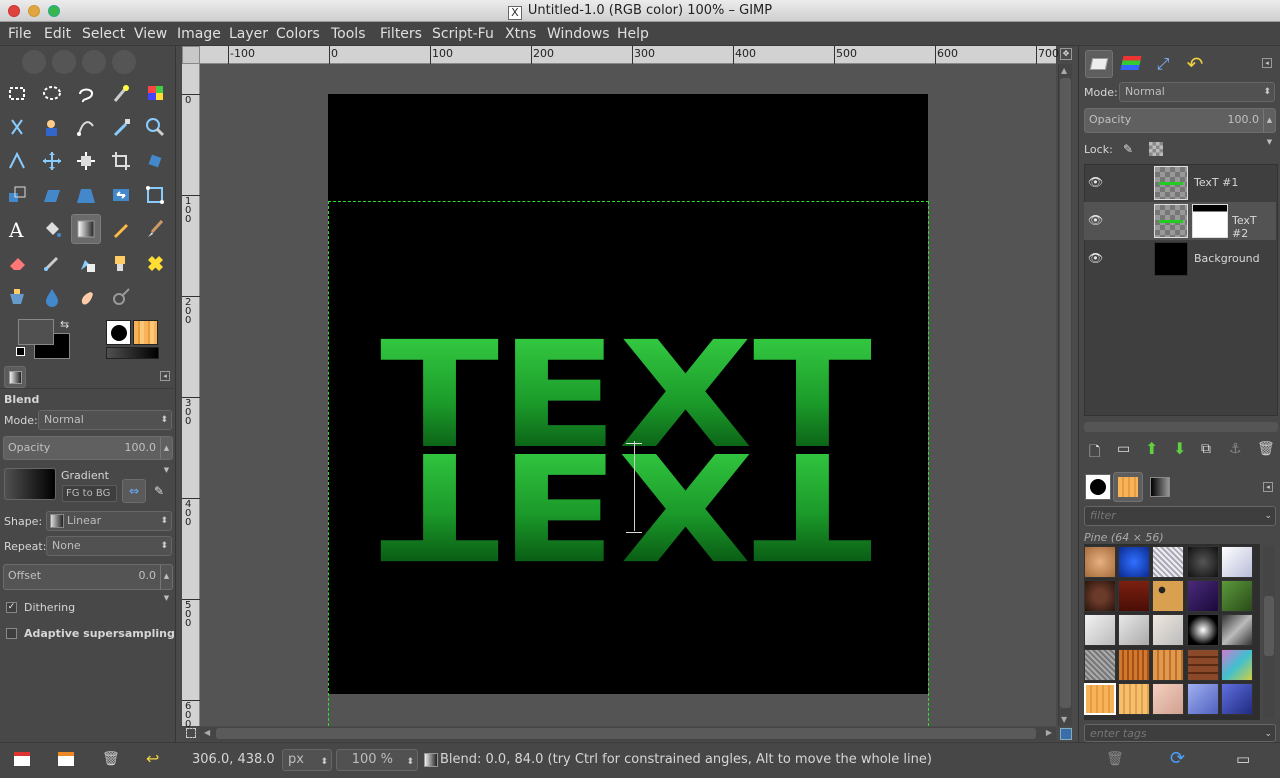 The width and height of the screenshot is (1280, 778). Describe the element at coordinates (17, 161) in the screenshot. I see `tool-measure` at that location.